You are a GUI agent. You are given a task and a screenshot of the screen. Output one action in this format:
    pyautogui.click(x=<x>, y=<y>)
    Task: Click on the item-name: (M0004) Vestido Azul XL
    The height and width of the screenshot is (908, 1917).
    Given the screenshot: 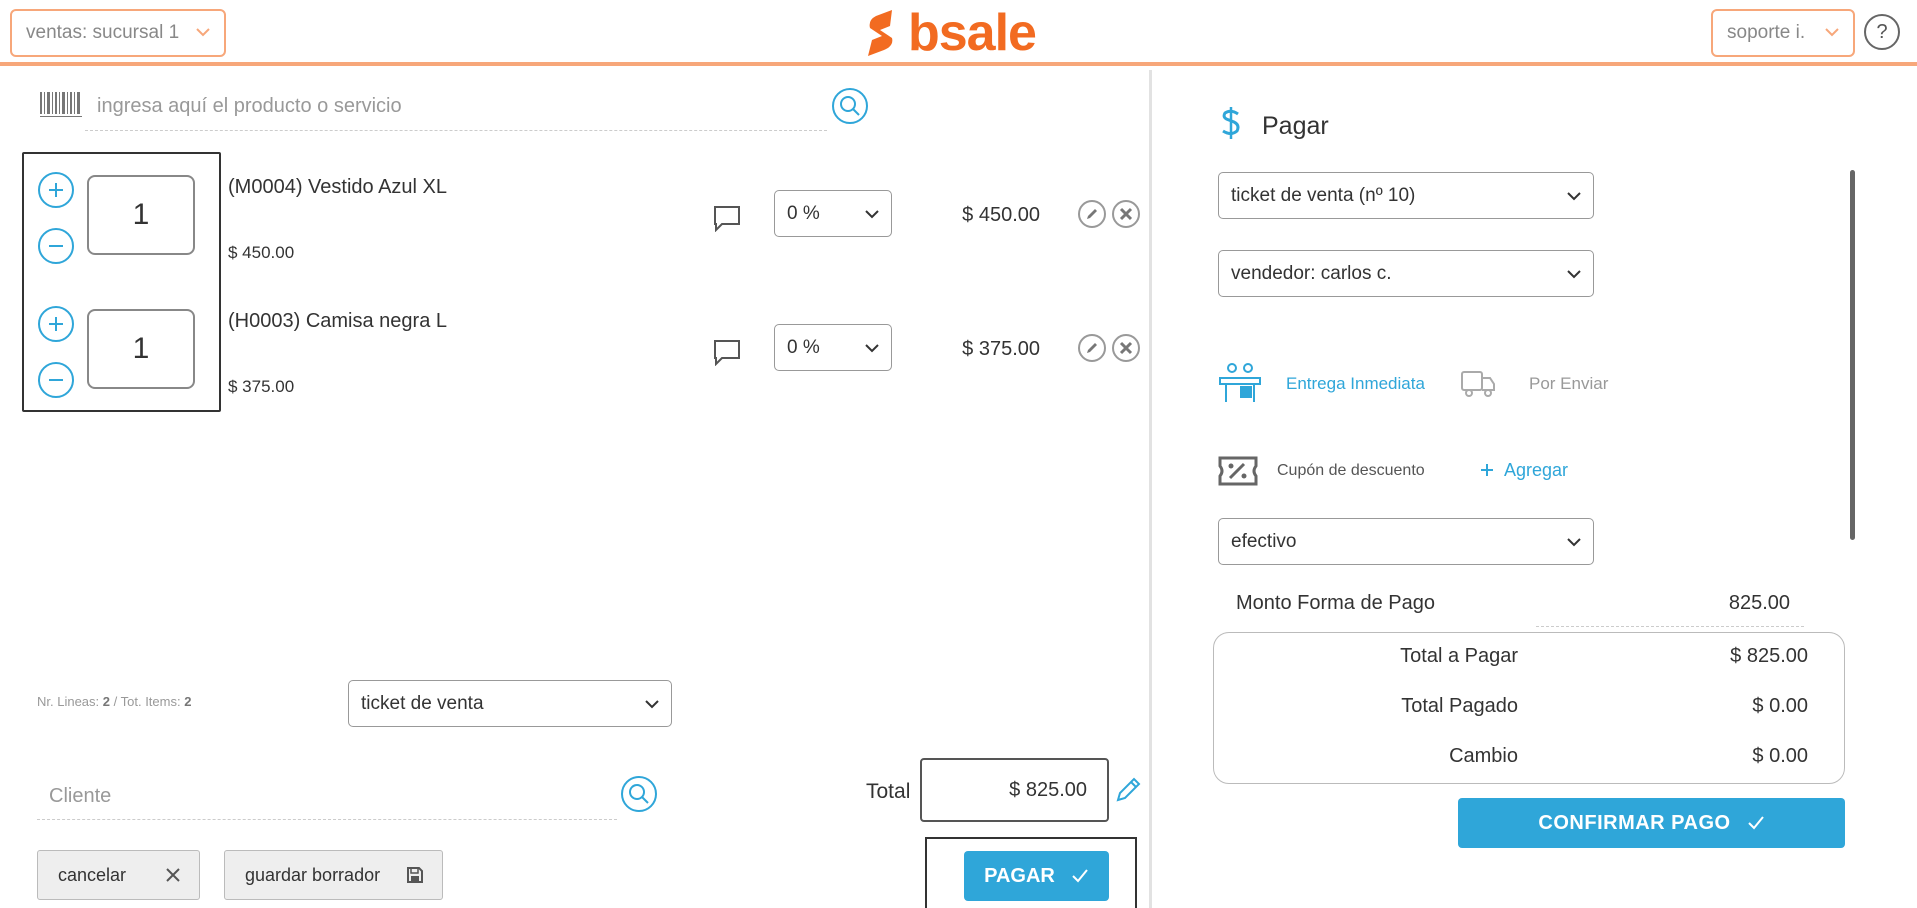 What is the action you would take?
    pyautogui.click(x=338, y=187)
    